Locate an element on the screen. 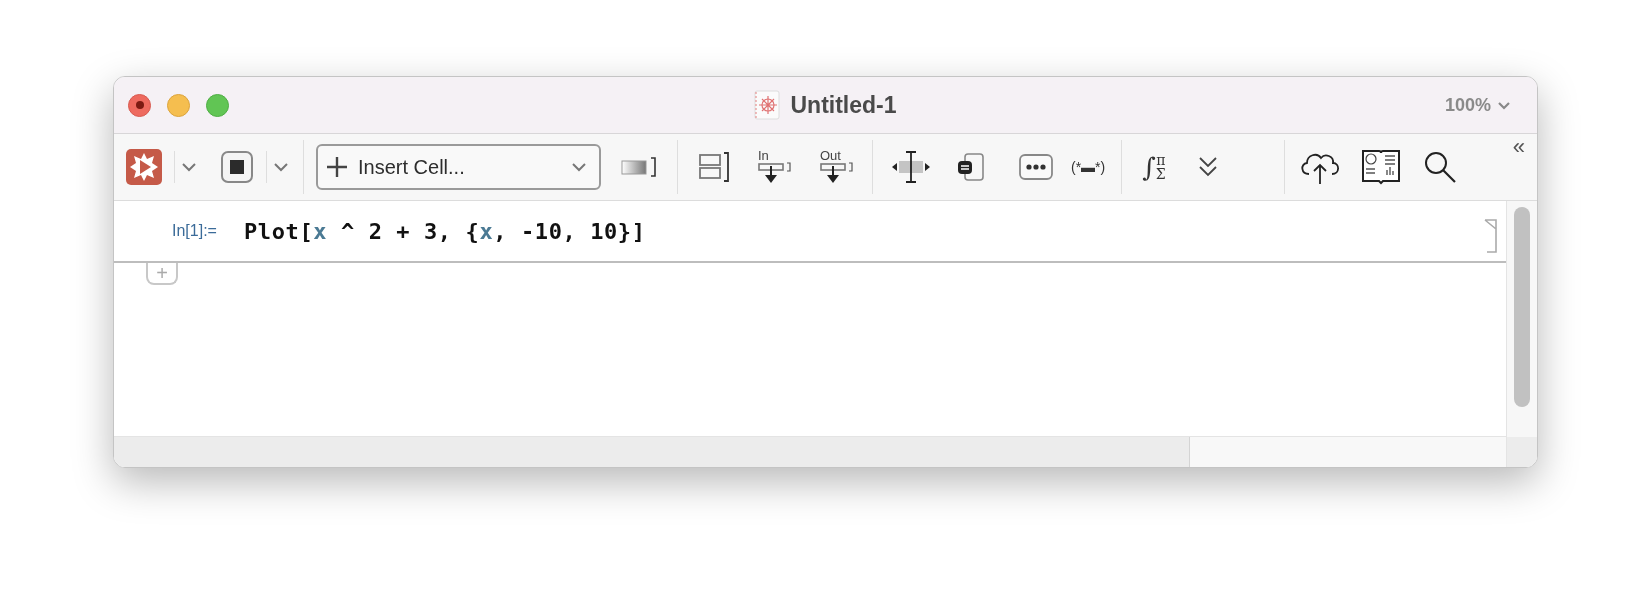  expand-button is located at coordinates (1207, 167).